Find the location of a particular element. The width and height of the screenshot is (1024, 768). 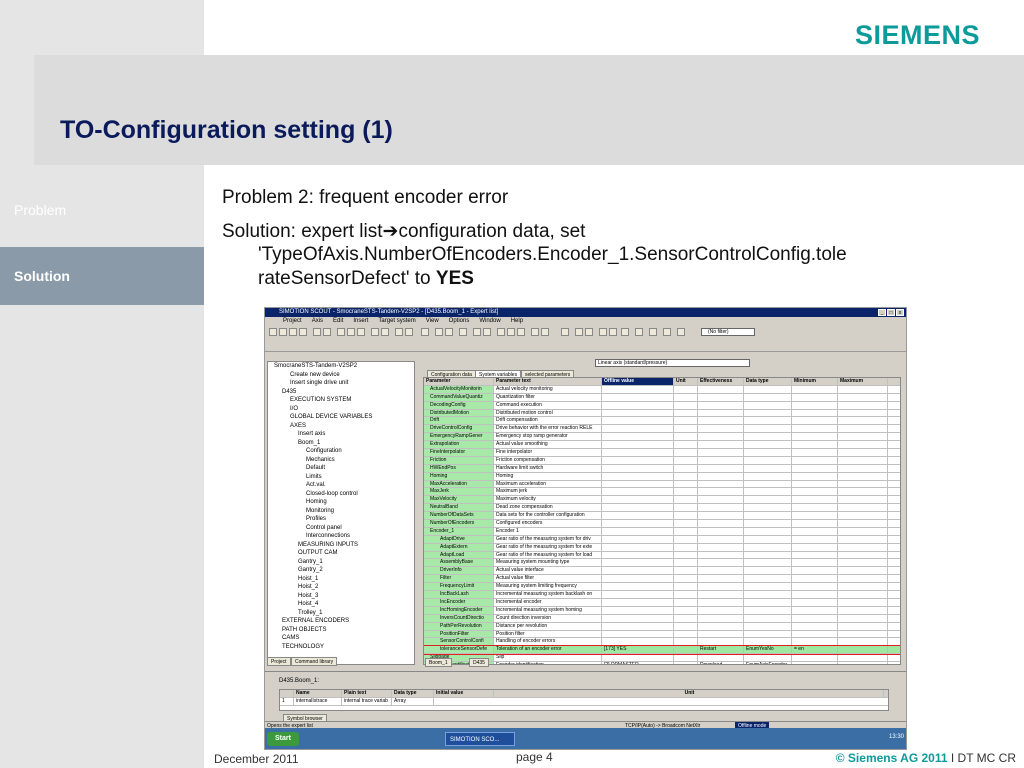

tree-item: Hoist_4 is located at coordinates (341, 604).